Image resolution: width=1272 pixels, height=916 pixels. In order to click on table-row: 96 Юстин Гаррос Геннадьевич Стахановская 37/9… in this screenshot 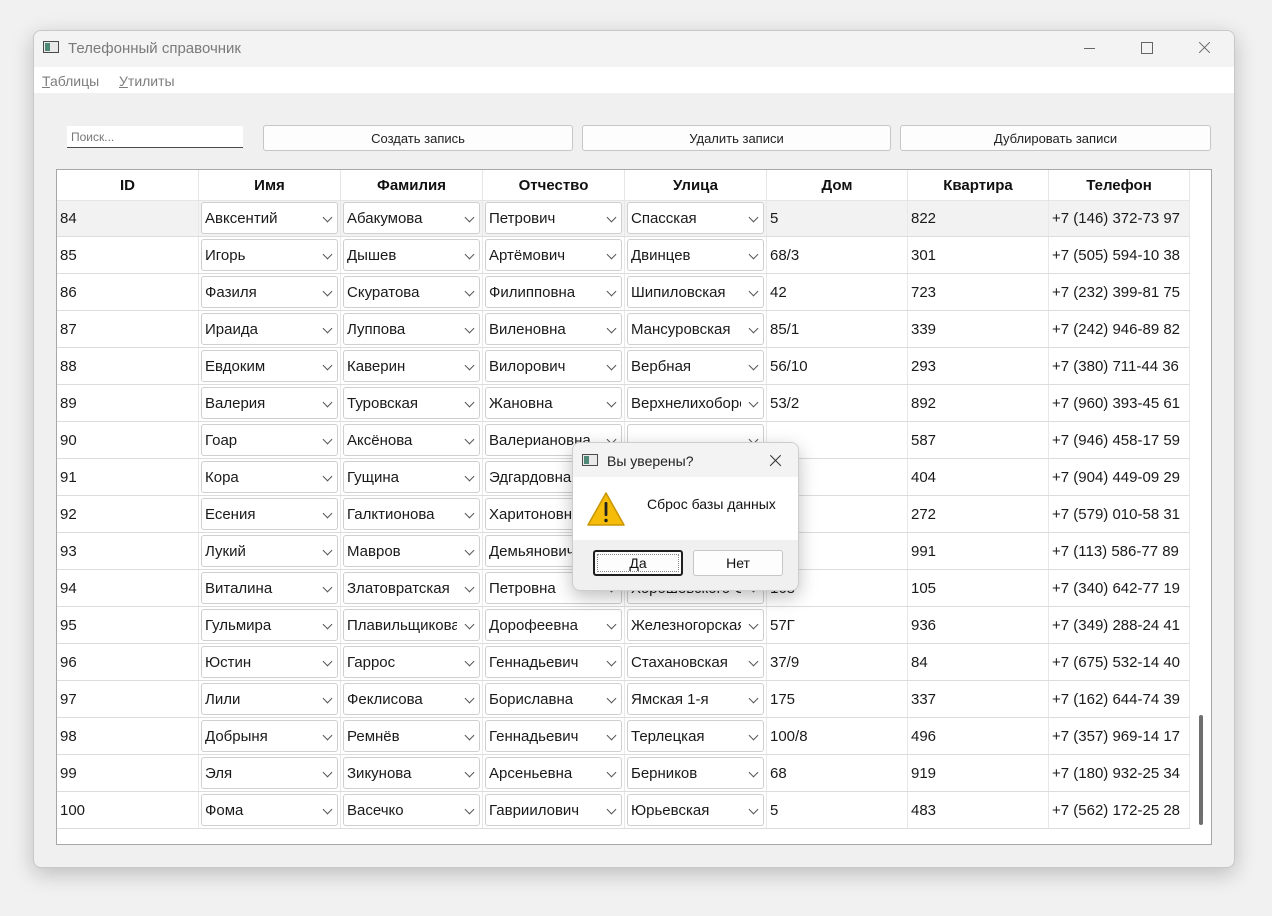, I will do `click(623, 662)`.